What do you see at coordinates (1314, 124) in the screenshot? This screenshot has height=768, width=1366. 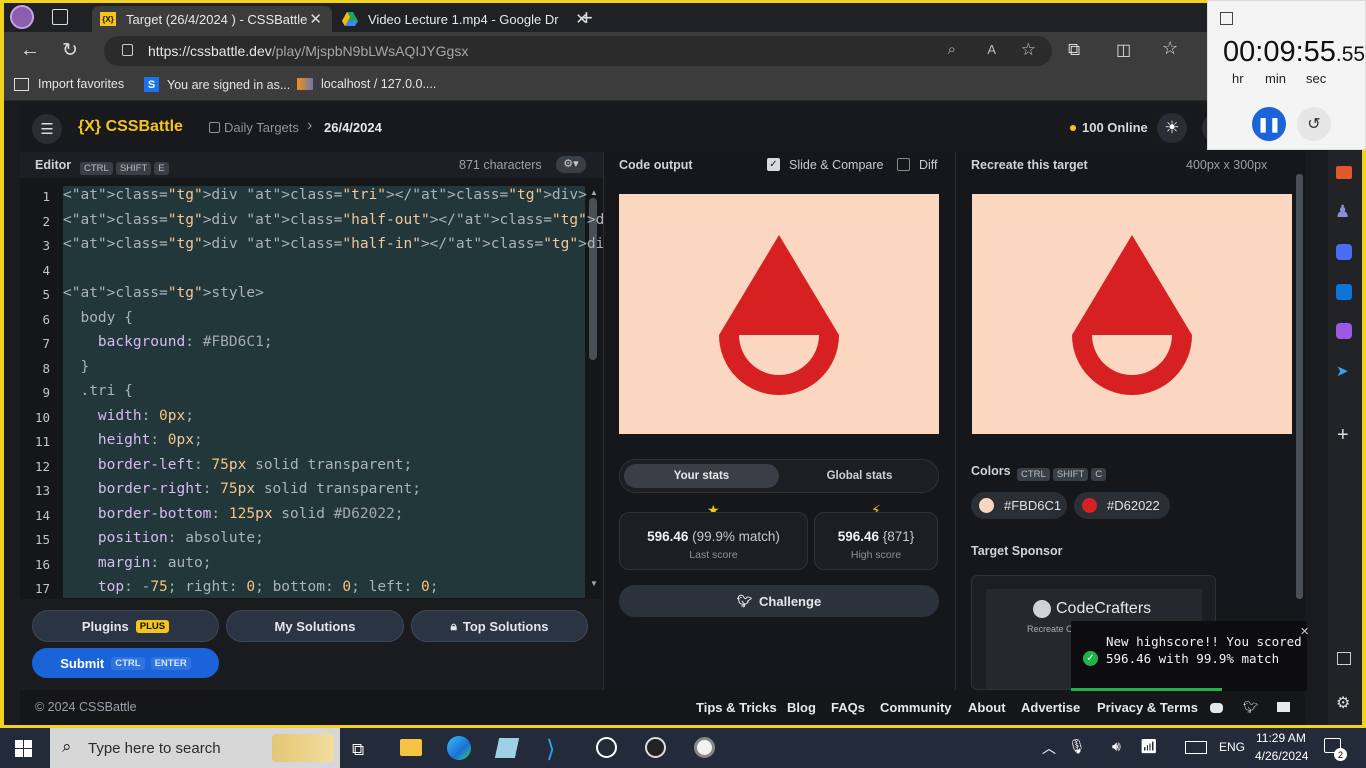 I see `reset-button: ↺` at bounding box center [1314, 124].